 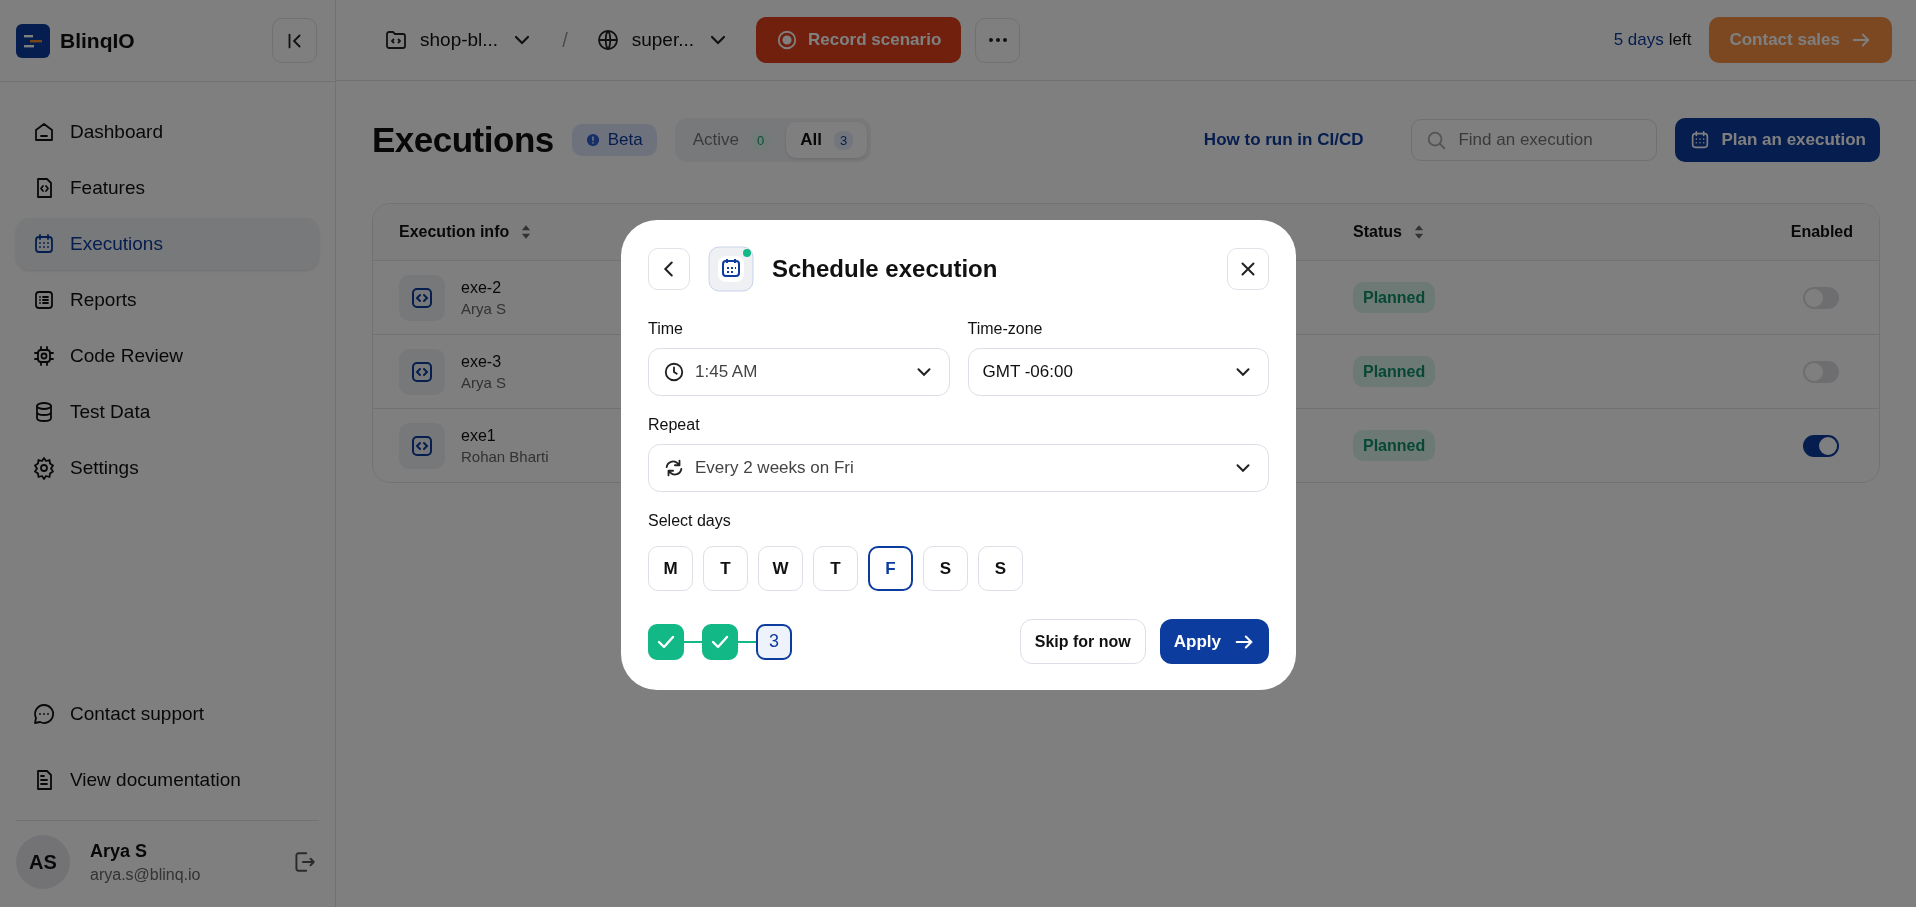 I want to click on ci-cd-link: How to run in CI/CD, so click(x=1283, y=140).